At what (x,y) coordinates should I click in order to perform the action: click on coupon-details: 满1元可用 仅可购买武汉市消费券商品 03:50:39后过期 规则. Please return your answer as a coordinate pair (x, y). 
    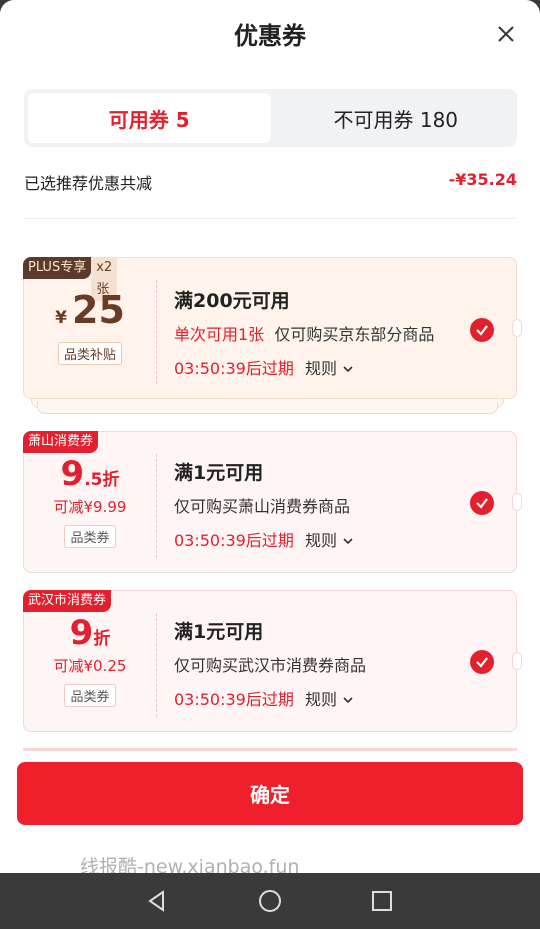
    Looking at the image, I should click on (270, 663).